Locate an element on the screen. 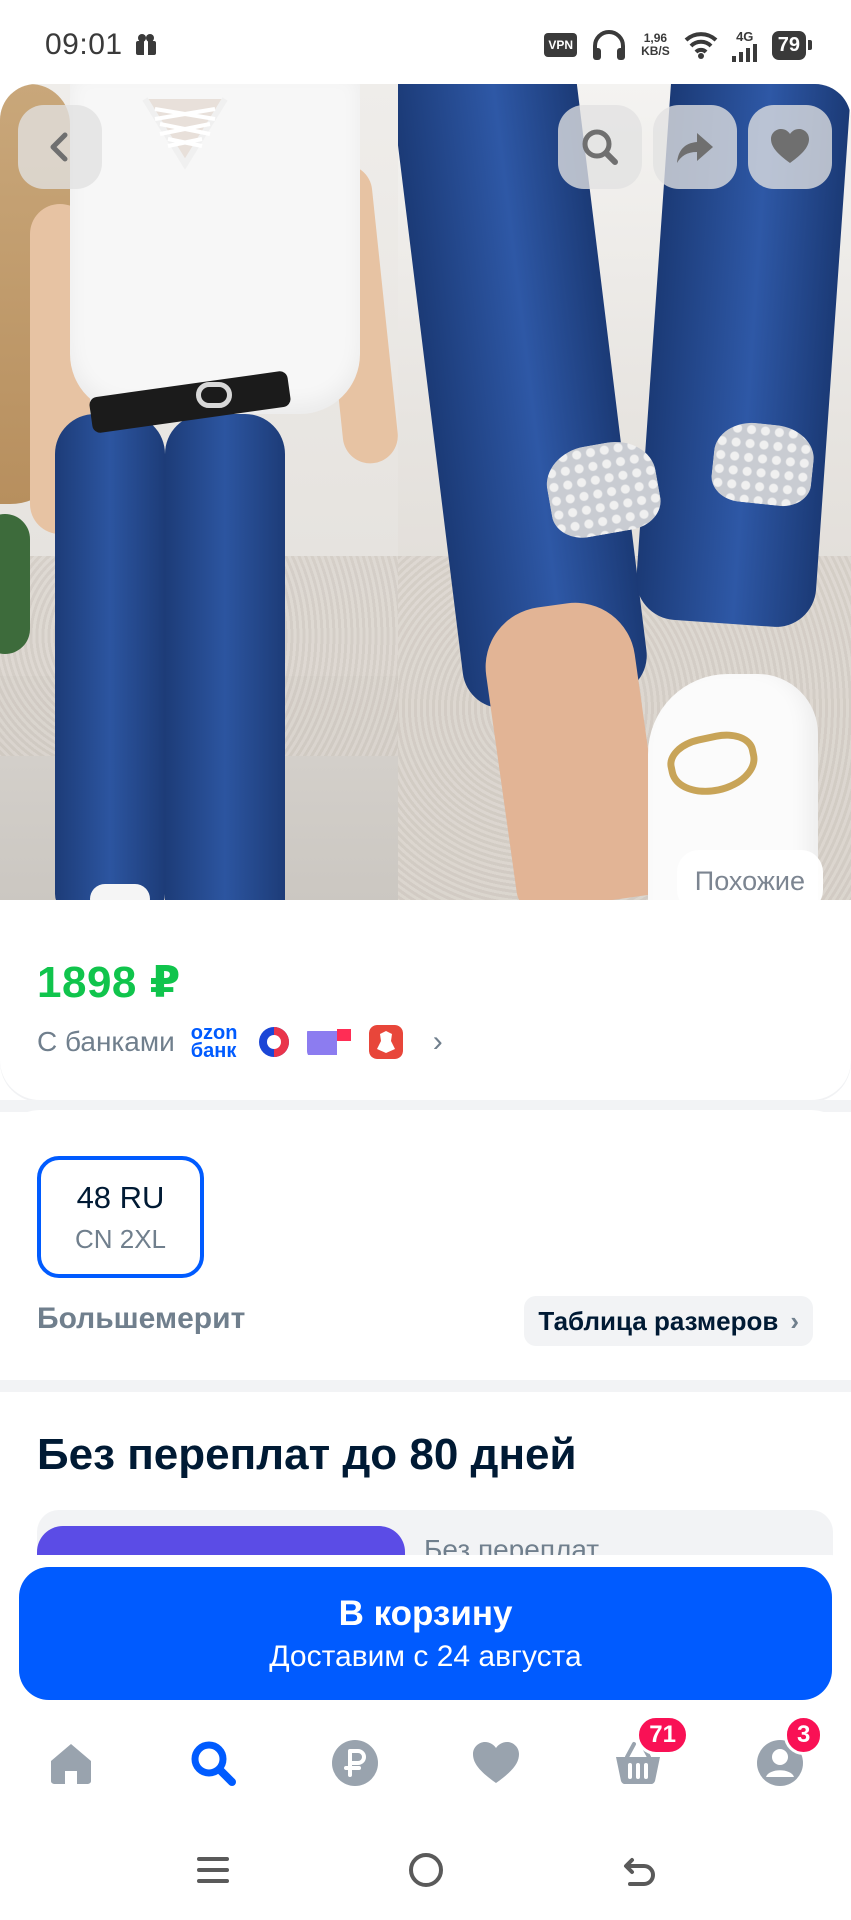  add-to-cart-label: В корзину is located at coordinates (425, 1613).